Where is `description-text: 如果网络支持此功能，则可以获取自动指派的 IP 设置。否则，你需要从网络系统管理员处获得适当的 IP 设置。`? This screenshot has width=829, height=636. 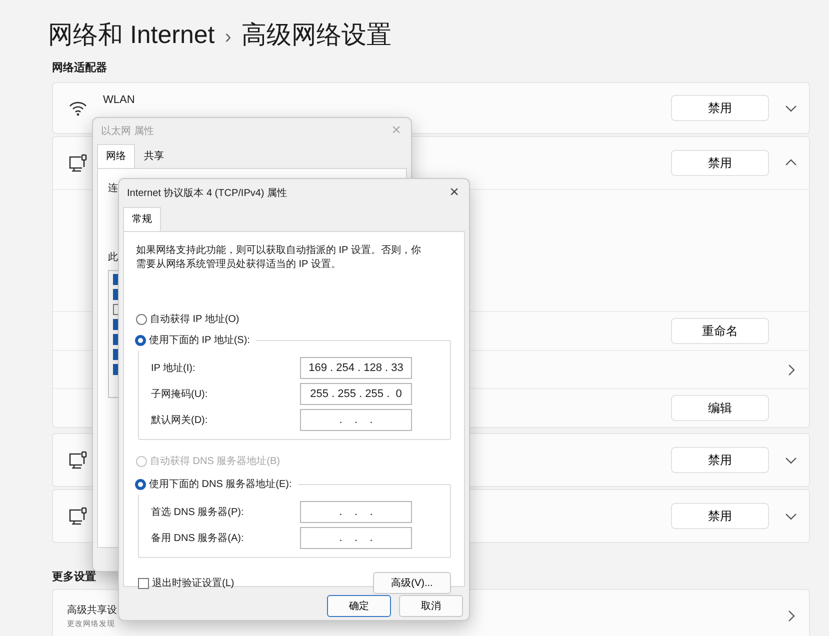 description-text: 如果网络支持此功能，则可以获取自动指派的 IP 设置。否则，你需要从网络系统管理员处获得适当的 IP 设置。 is located at coordinates (278, 258).